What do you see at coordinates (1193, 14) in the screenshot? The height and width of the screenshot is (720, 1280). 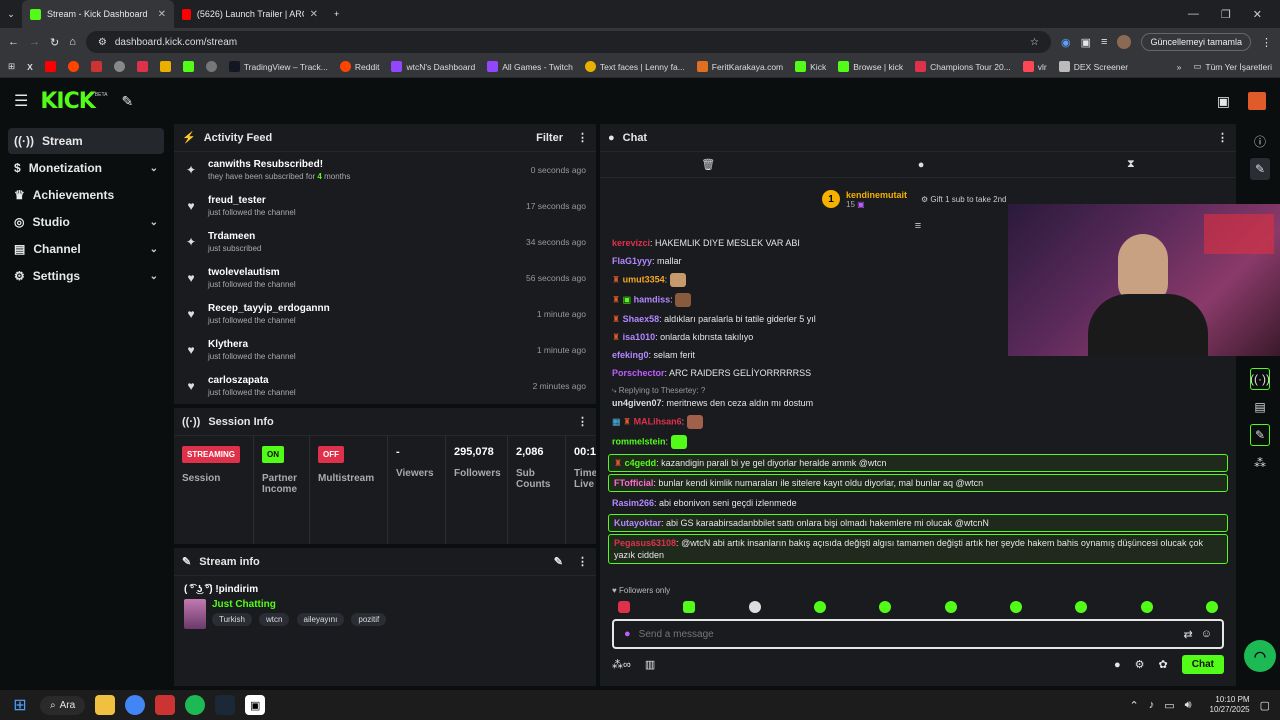 I see `minimize-icon: —` at bounding box center [1193, 14].